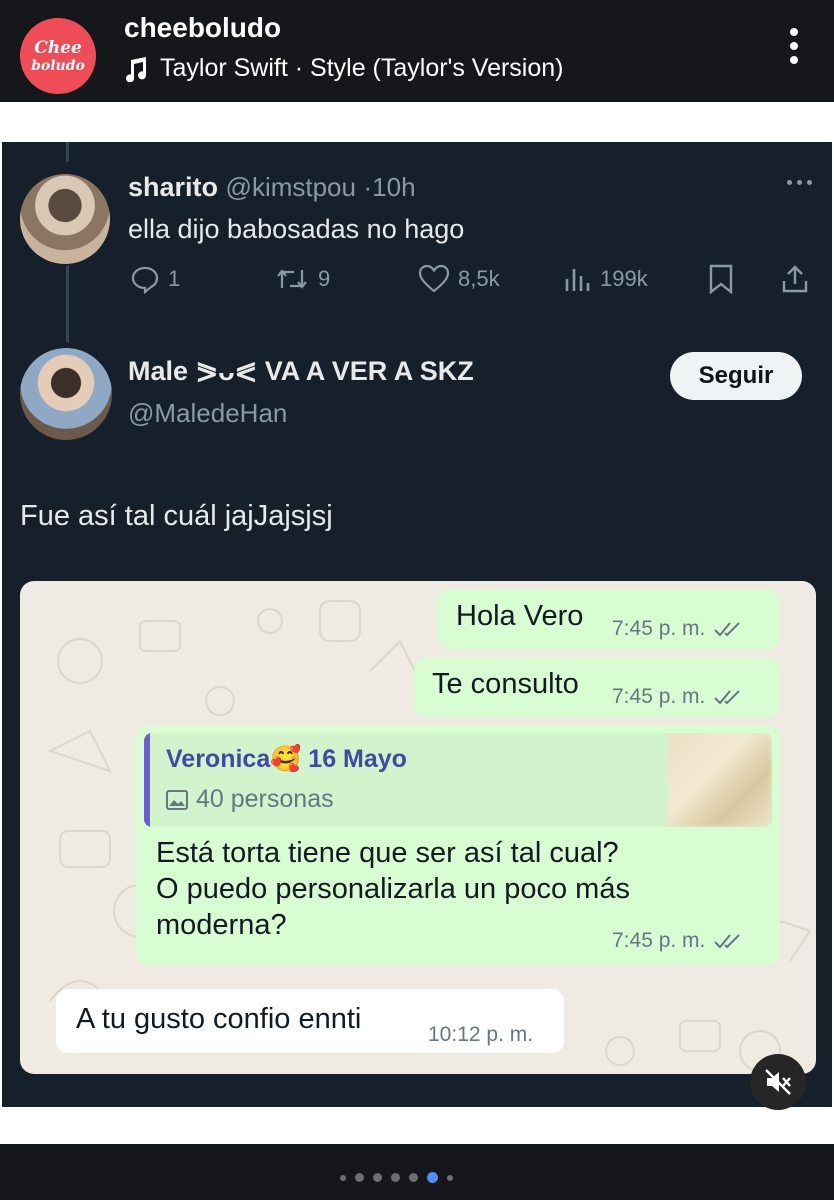  What do you see at coordinates (147, 780) in the screenshot?
I see `quote-accent-bar` at bounding box center [147, 780].